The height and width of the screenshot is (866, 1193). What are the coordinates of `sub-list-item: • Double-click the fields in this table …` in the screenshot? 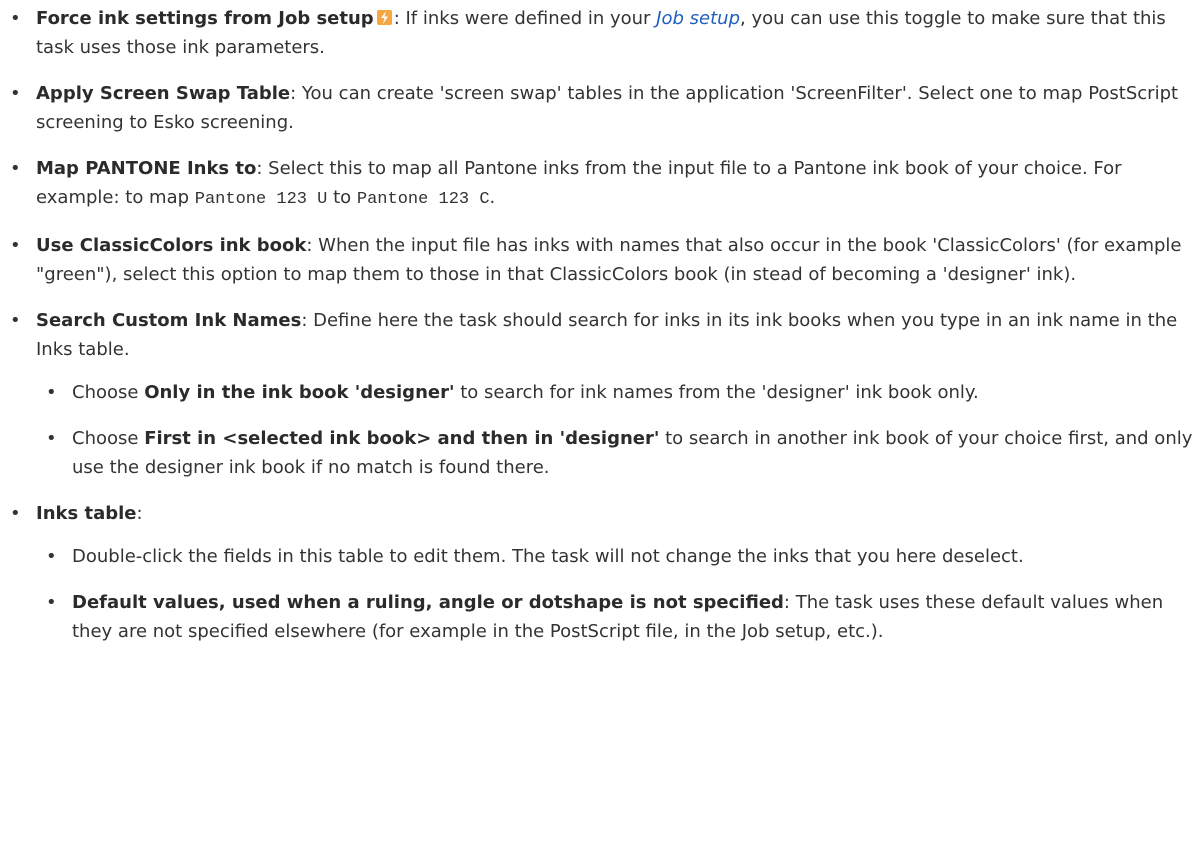 It's located at (614, 556).